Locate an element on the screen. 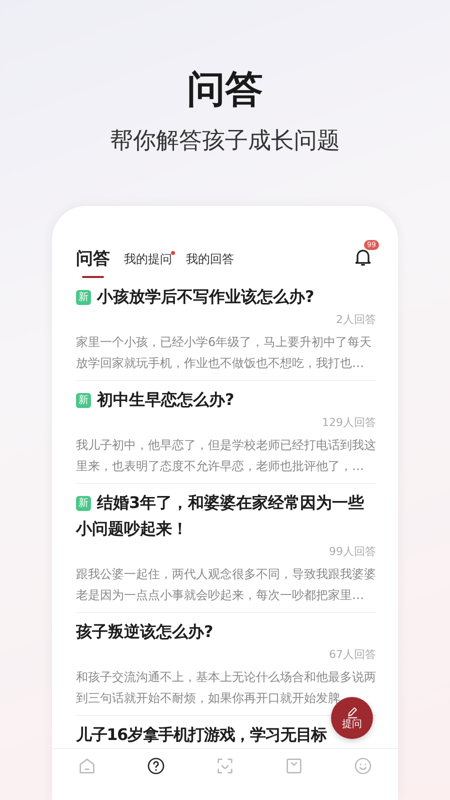  tab: 我的提问 is located at coordinates (148, 264).